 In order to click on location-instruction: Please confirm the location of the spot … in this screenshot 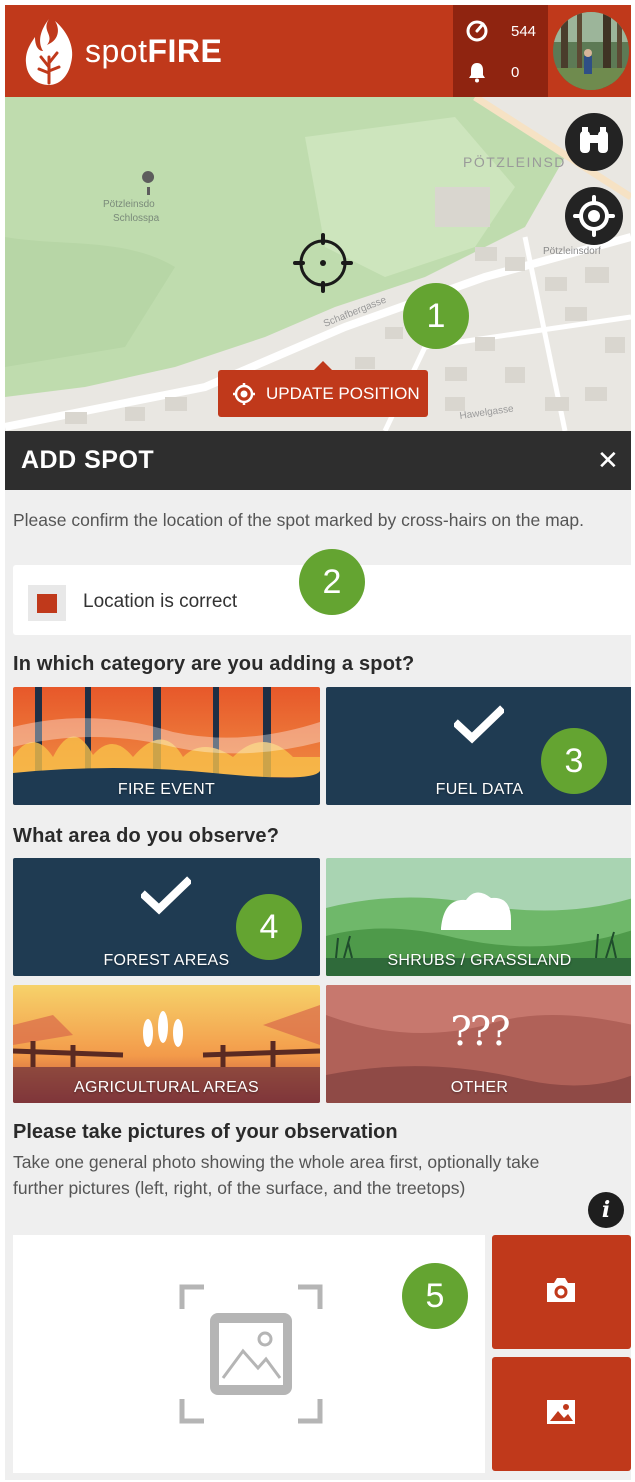, I will do `click(298, 520)`.